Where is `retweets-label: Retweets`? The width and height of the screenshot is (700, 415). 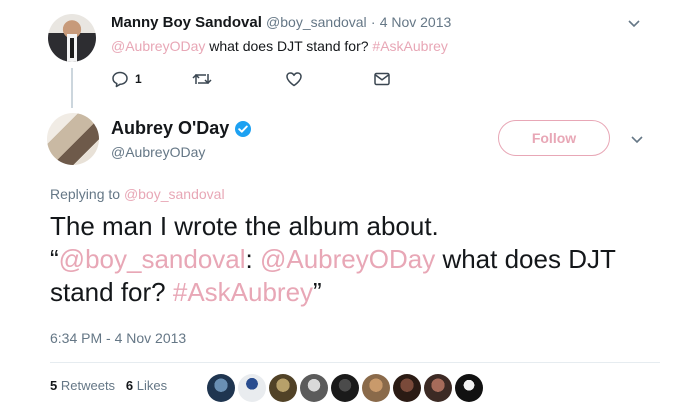
retweets-label: Retweets is located at coordinates (88, 385).